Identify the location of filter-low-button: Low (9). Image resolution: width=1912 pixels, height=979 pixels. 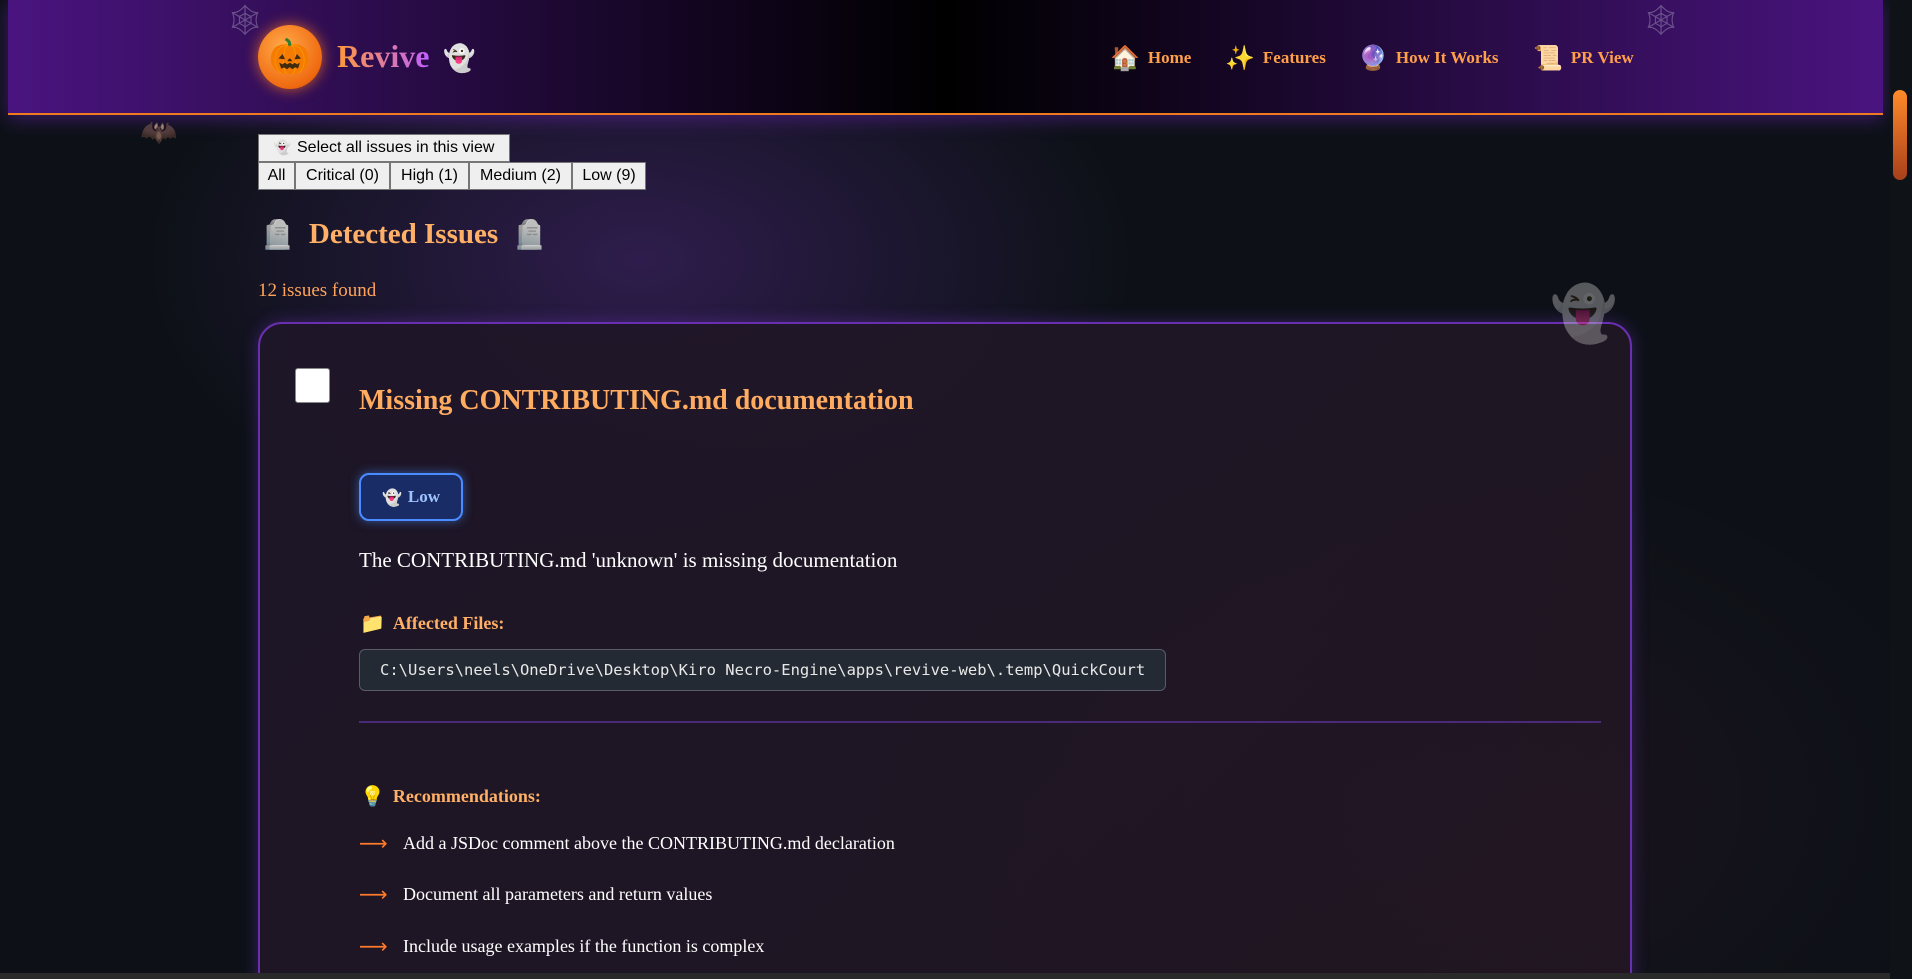
(609, 176).